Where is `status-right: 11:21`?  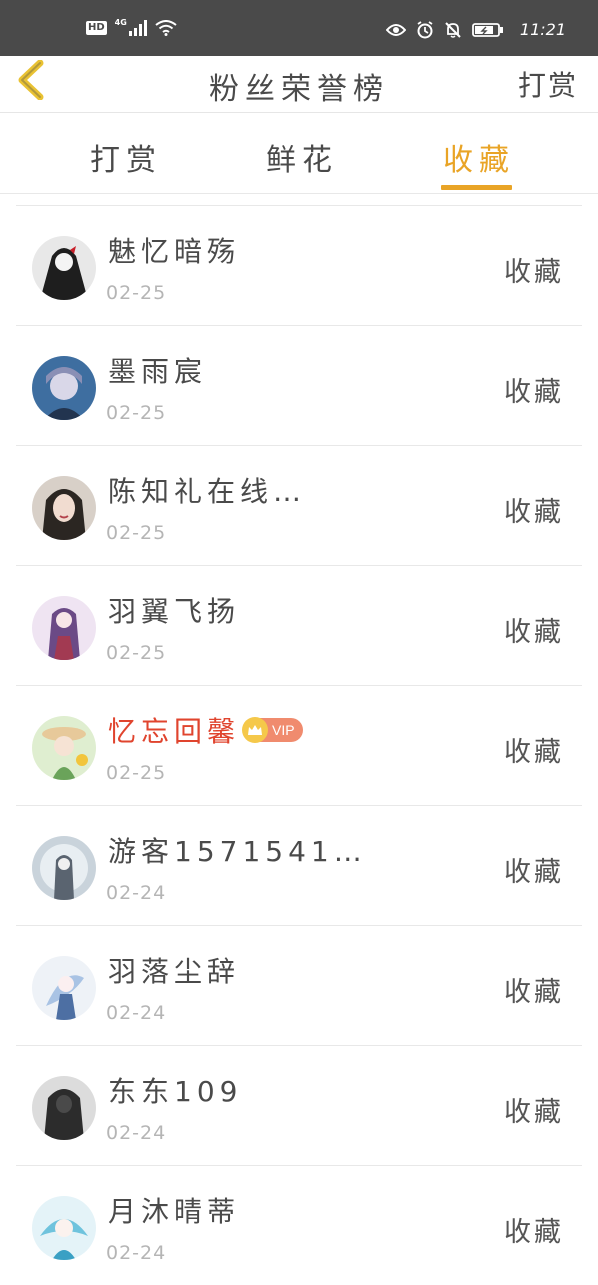
status-right: 11:21 is located at coordinates (475, 29).